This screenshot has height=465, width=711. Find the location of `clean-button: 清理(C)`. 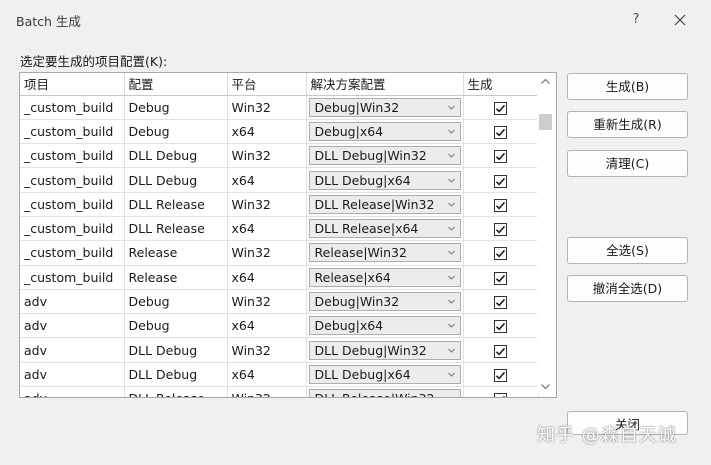

clean-button: 清理(C) is located at coordinates (627, 163).